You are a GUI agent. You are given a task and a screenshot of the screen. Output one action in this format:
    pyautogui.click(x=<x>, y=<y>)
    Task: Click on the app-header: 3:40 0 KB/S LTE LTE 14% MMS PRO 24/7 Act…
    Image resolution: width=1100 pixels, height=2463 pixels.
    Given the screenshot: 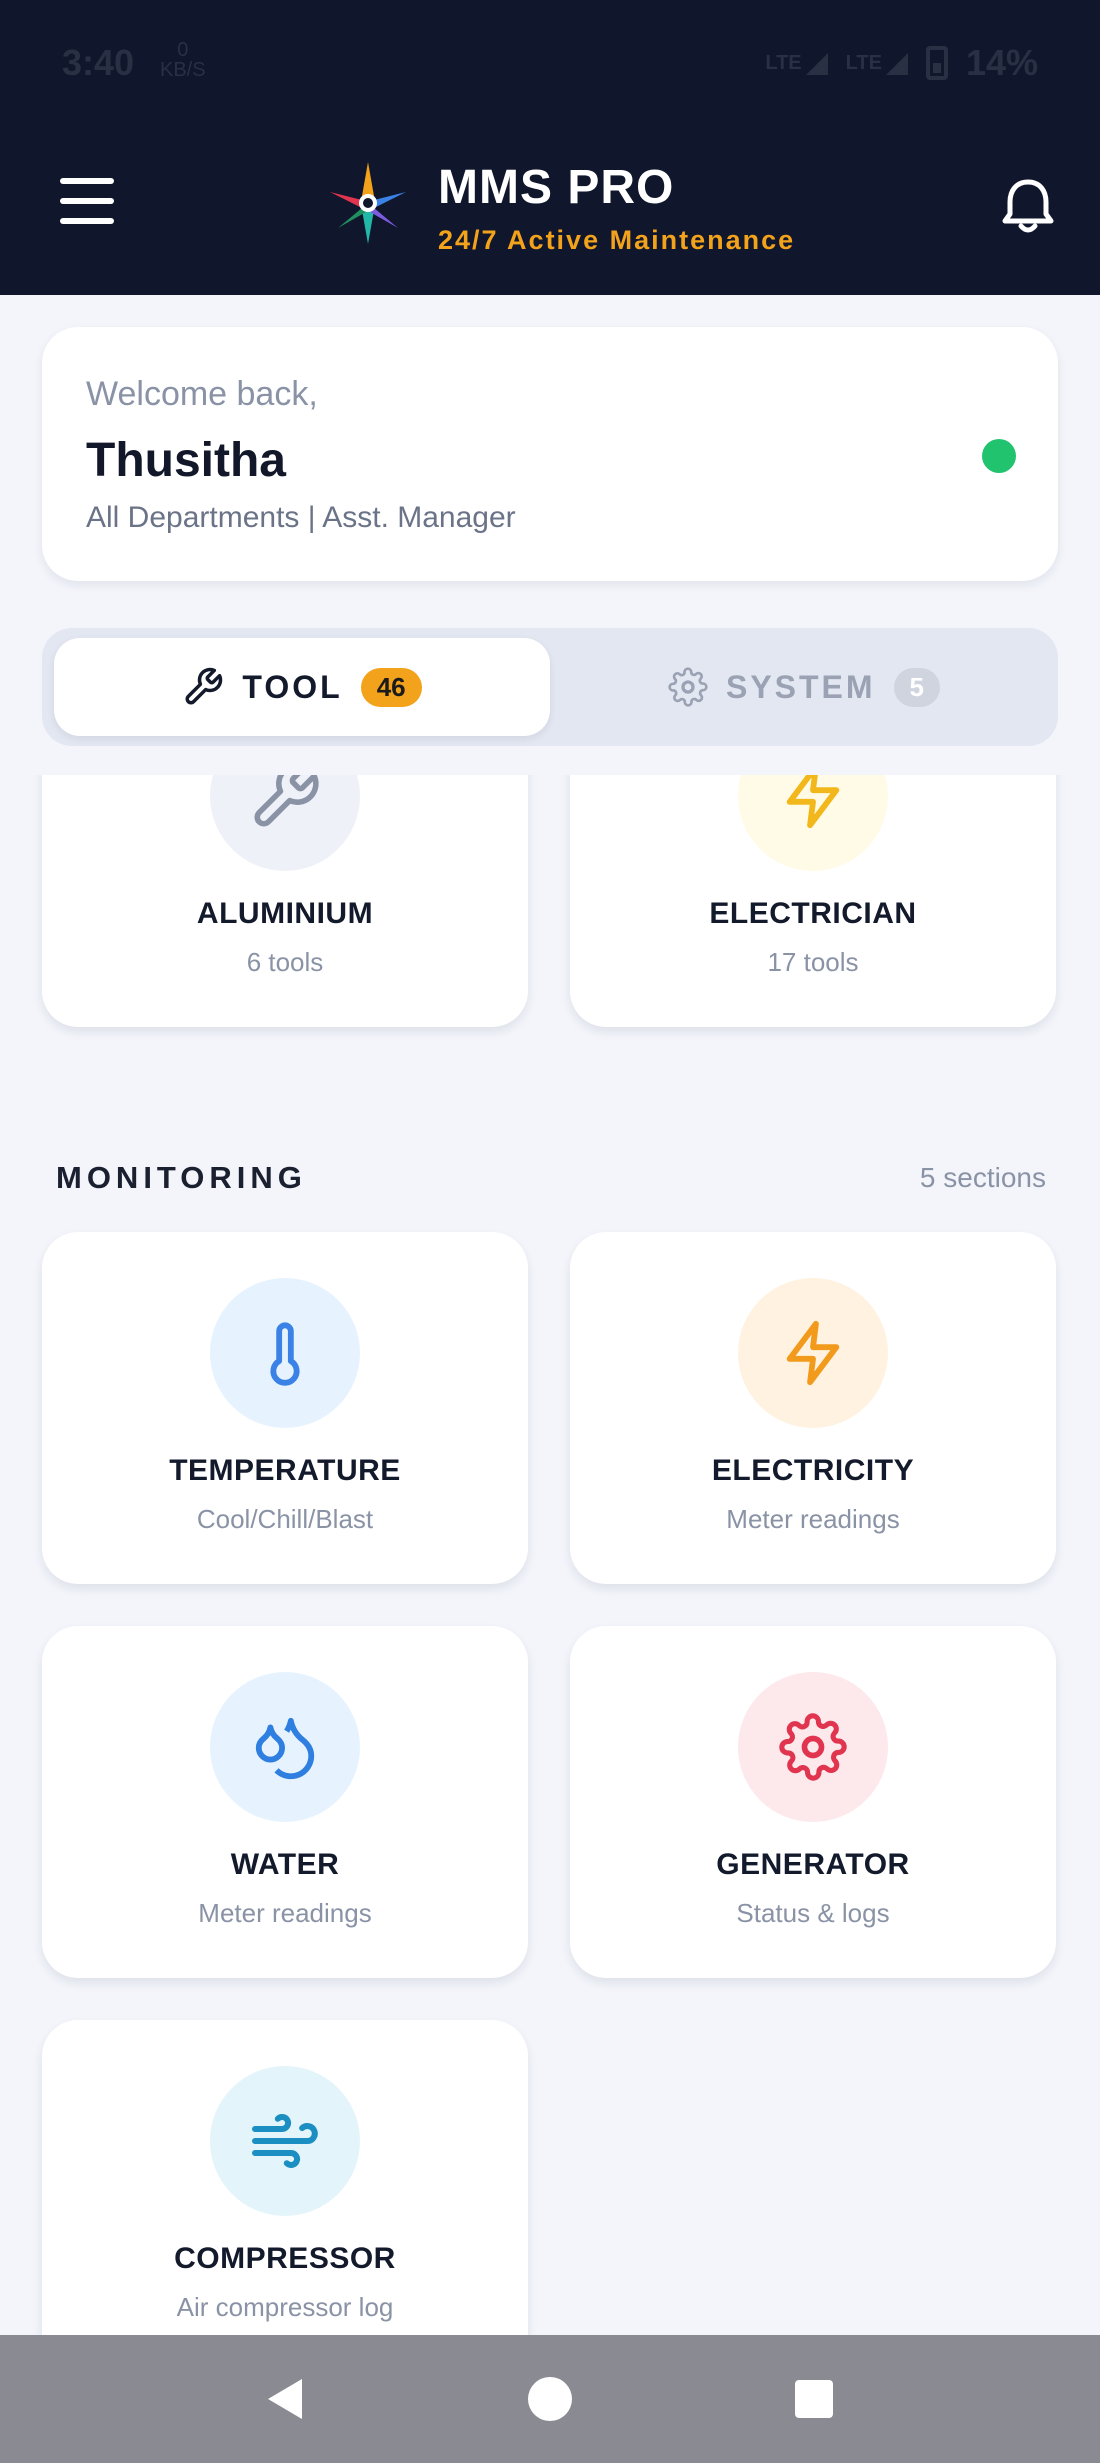 What is the action you would take?
    pyautogui.click(x=550, y=147)
    